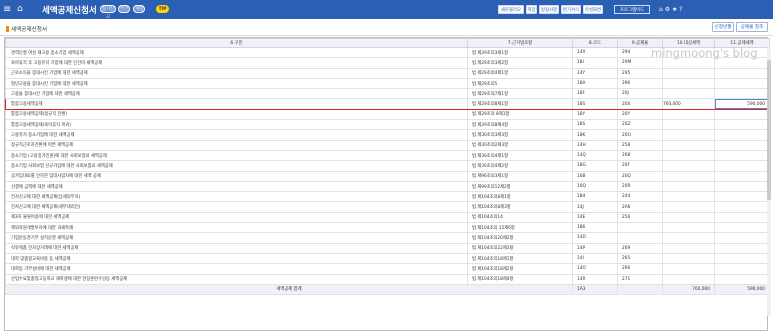 This screenshot has width=773, height=331. I want to click on toolbar-icons: ⌂ ⚙ ★ ?, so click(689, 9).